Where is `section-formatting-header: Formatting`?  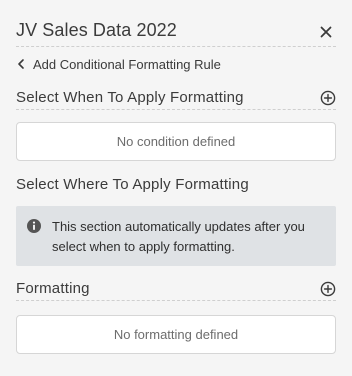
section-formatting-header: Formatting is located at coordinates (176, 289).